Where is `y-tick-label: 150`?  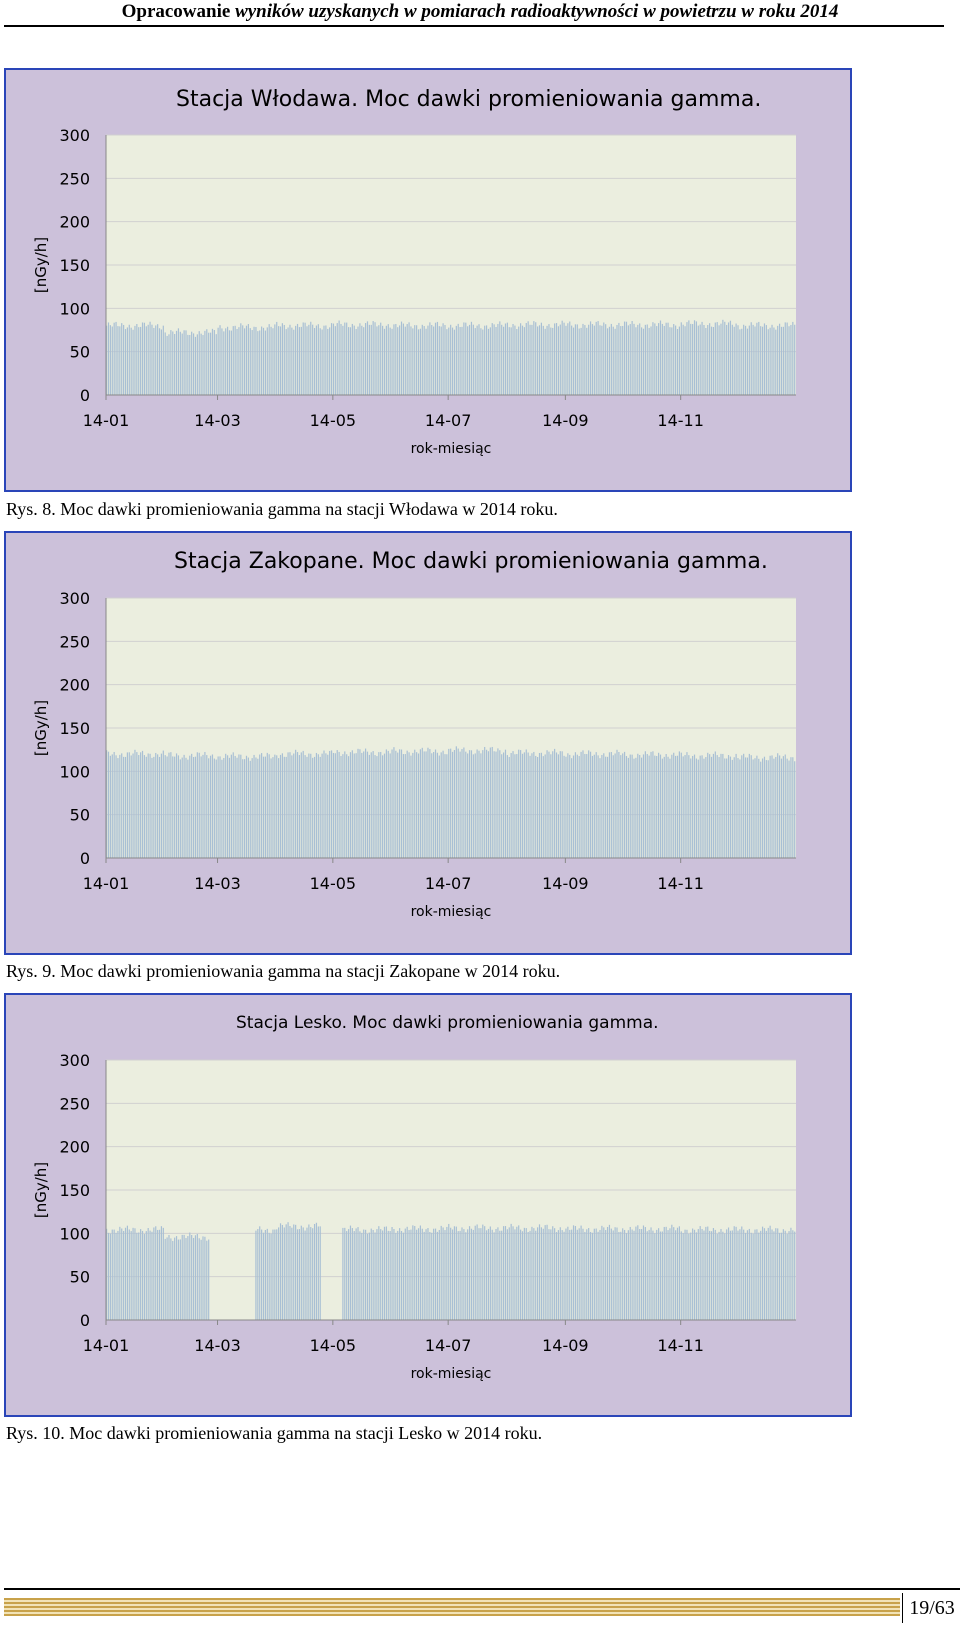 y-tick-label: 150 is located at coordinates (74, 265).